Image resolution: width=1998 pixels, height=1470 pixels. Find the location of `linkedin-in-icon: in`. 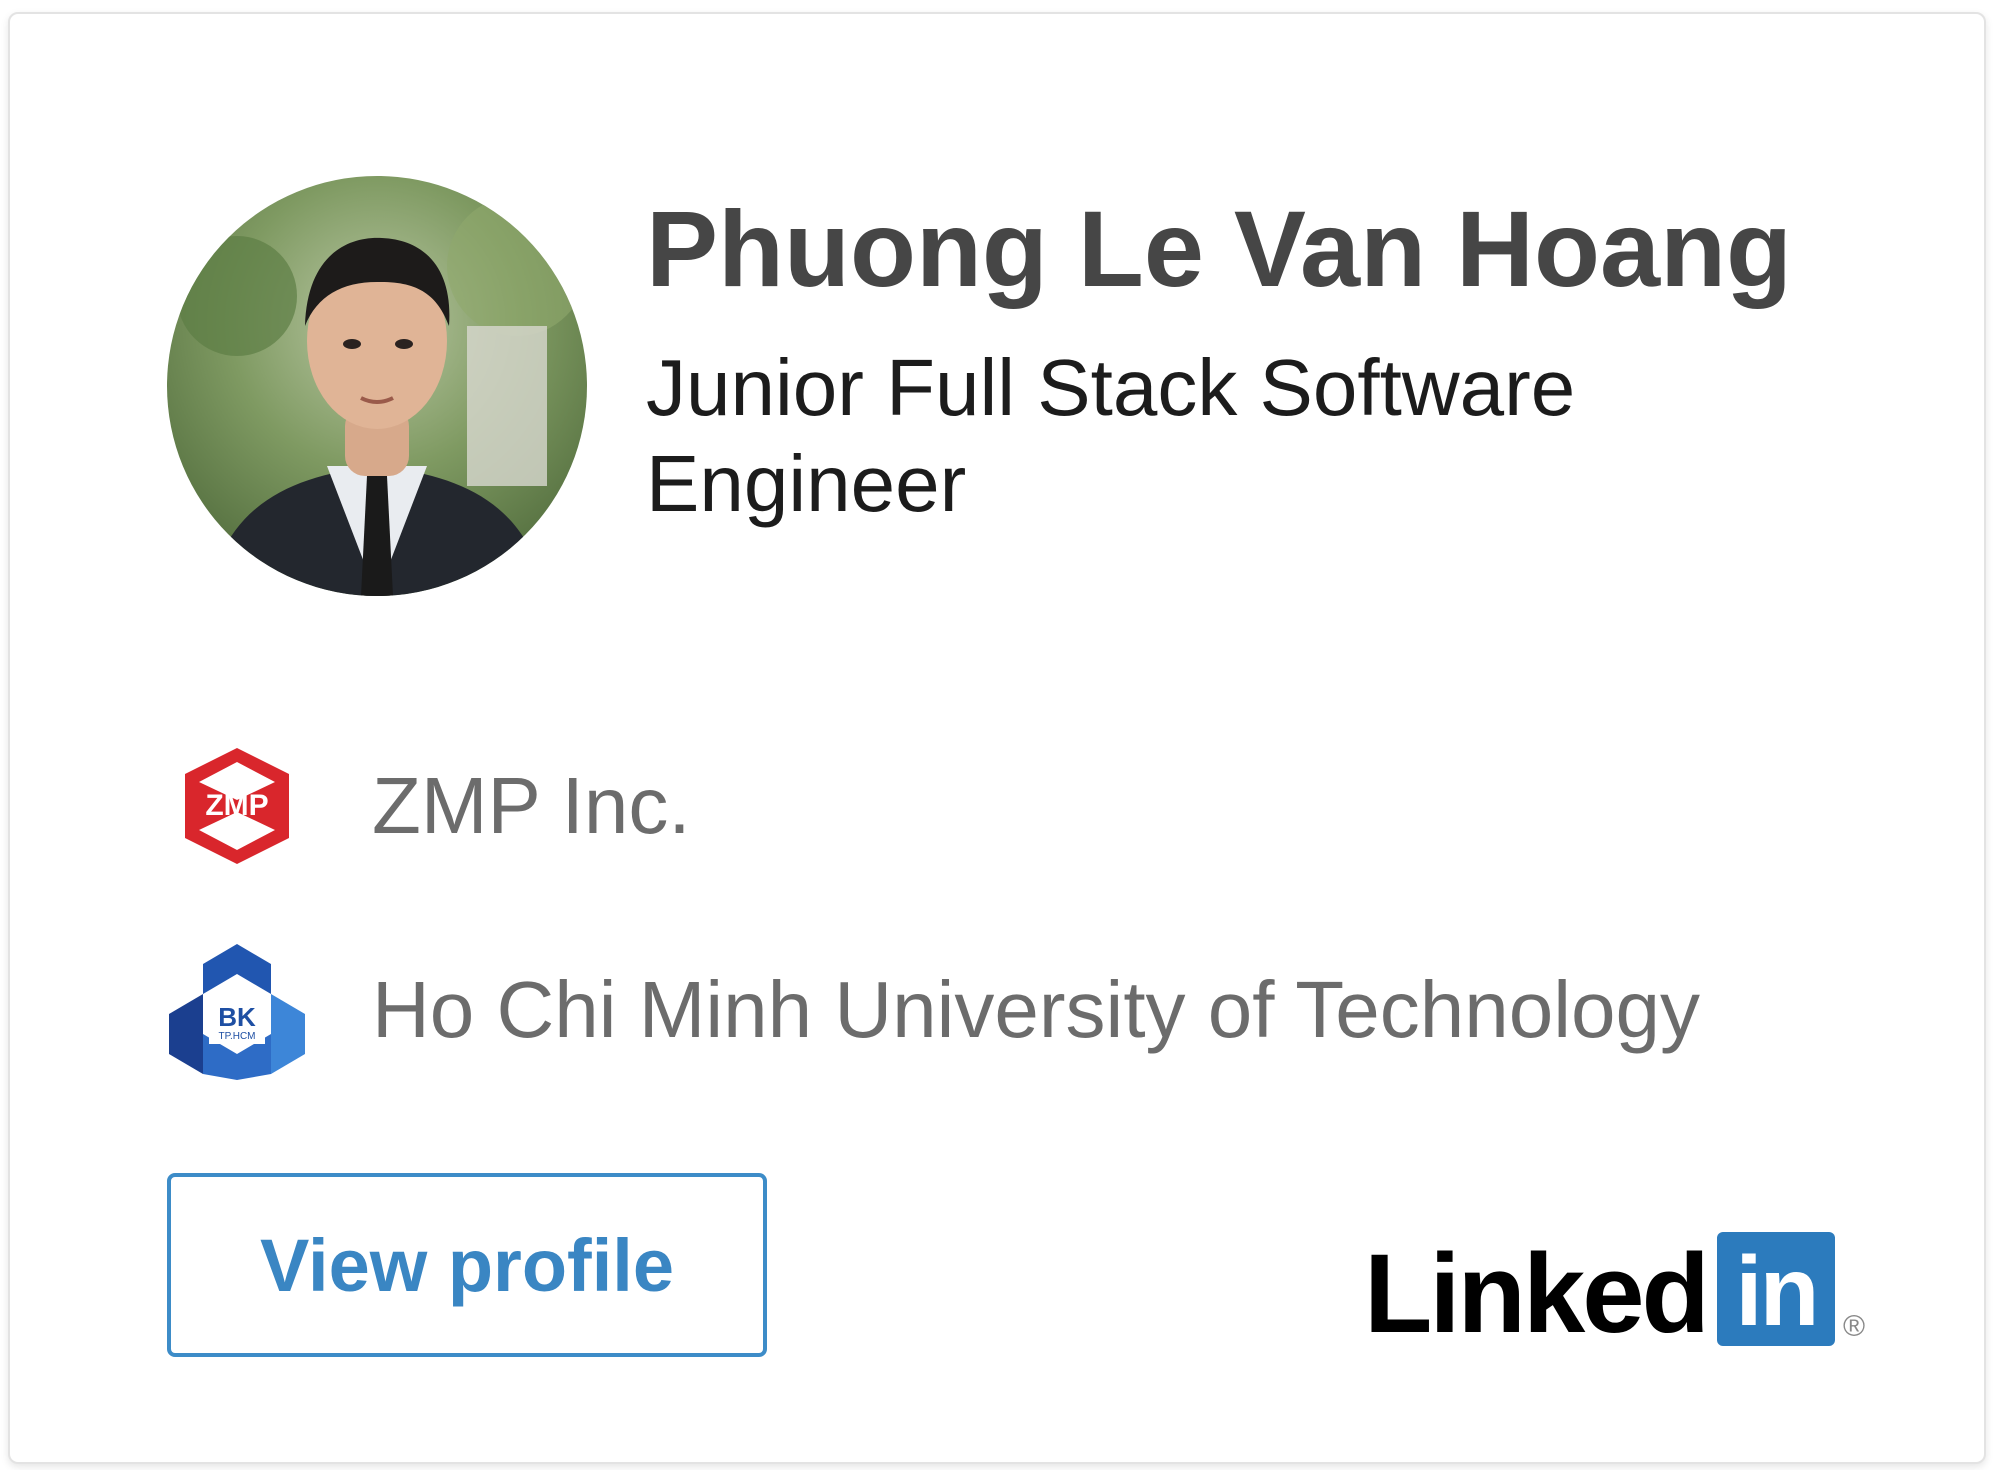

linkedin-in-icon: in is located at coordinates (1775, 1289).